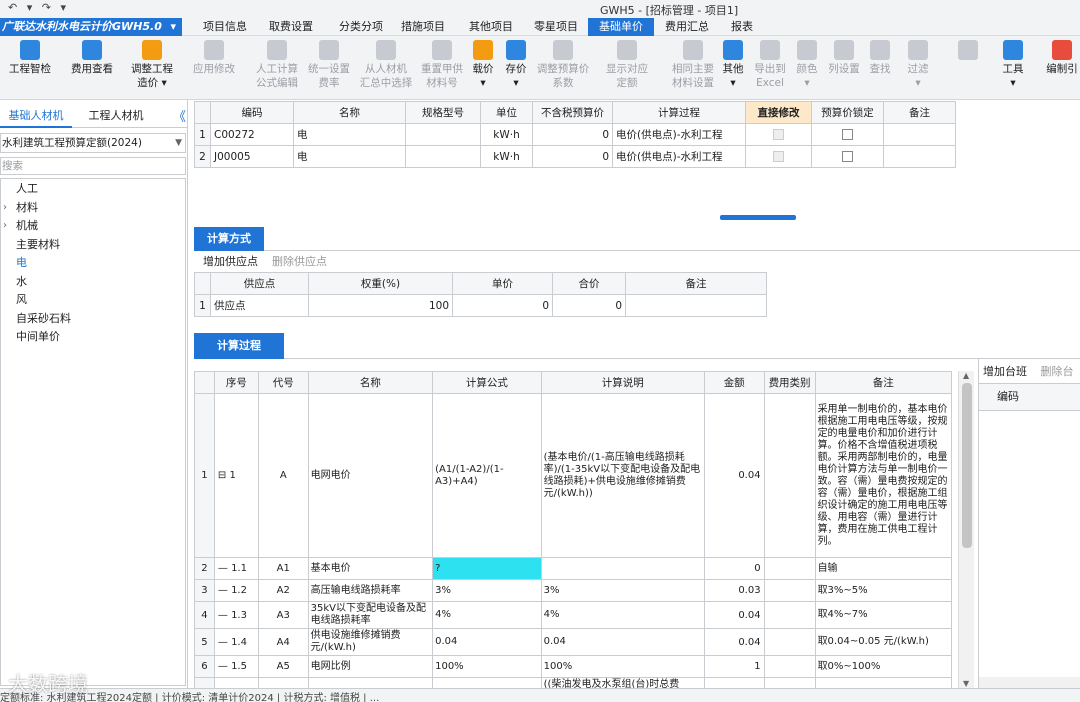 This screenshot has height=702, width=1080. Describe the element at coordinates (844, 58) in the screenshot. I see `toolbar-button-16: 列设置` at that location.